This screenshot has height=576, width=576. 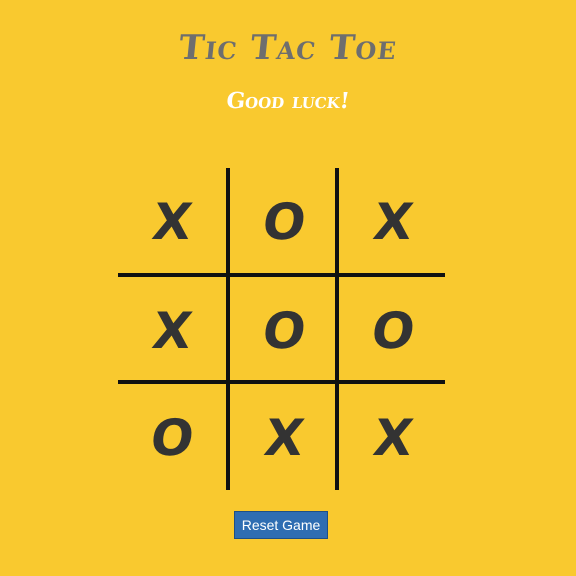 What do you see at coordinates (288, 48) in the screenshot?
I see `game-title: Tic Tac Toe` at bounding box center [288, 48].